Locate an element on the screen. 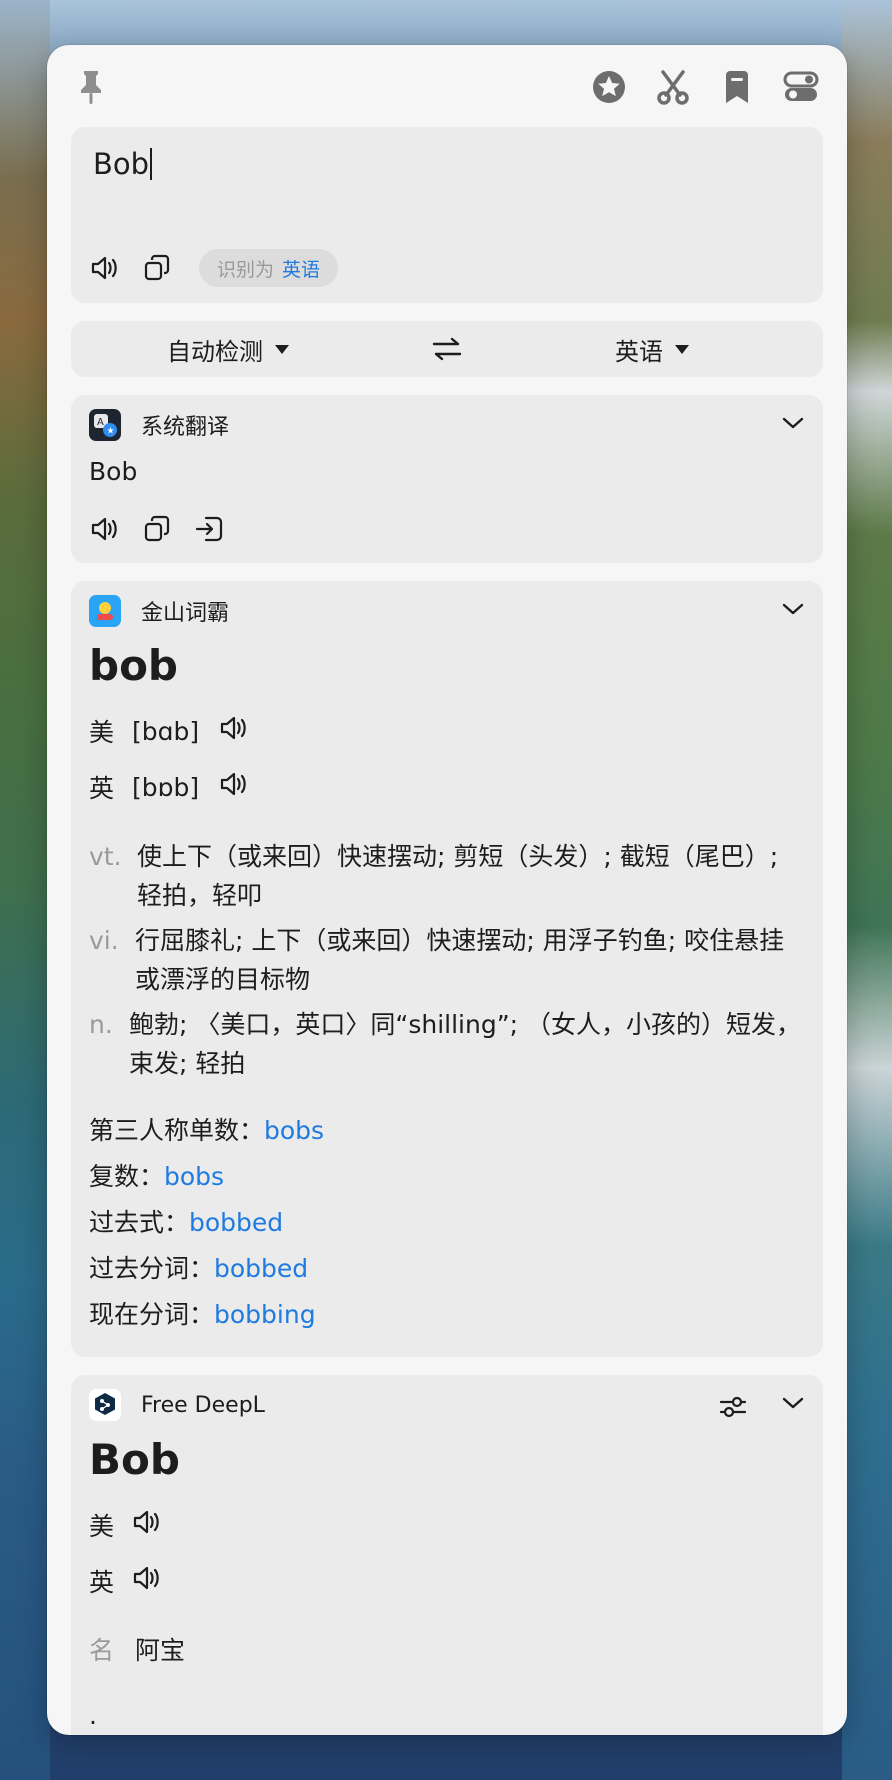 The height and width of the screenshot is (1780, 892). form-value-link: bobbing is located at coordinates (265, 1314).